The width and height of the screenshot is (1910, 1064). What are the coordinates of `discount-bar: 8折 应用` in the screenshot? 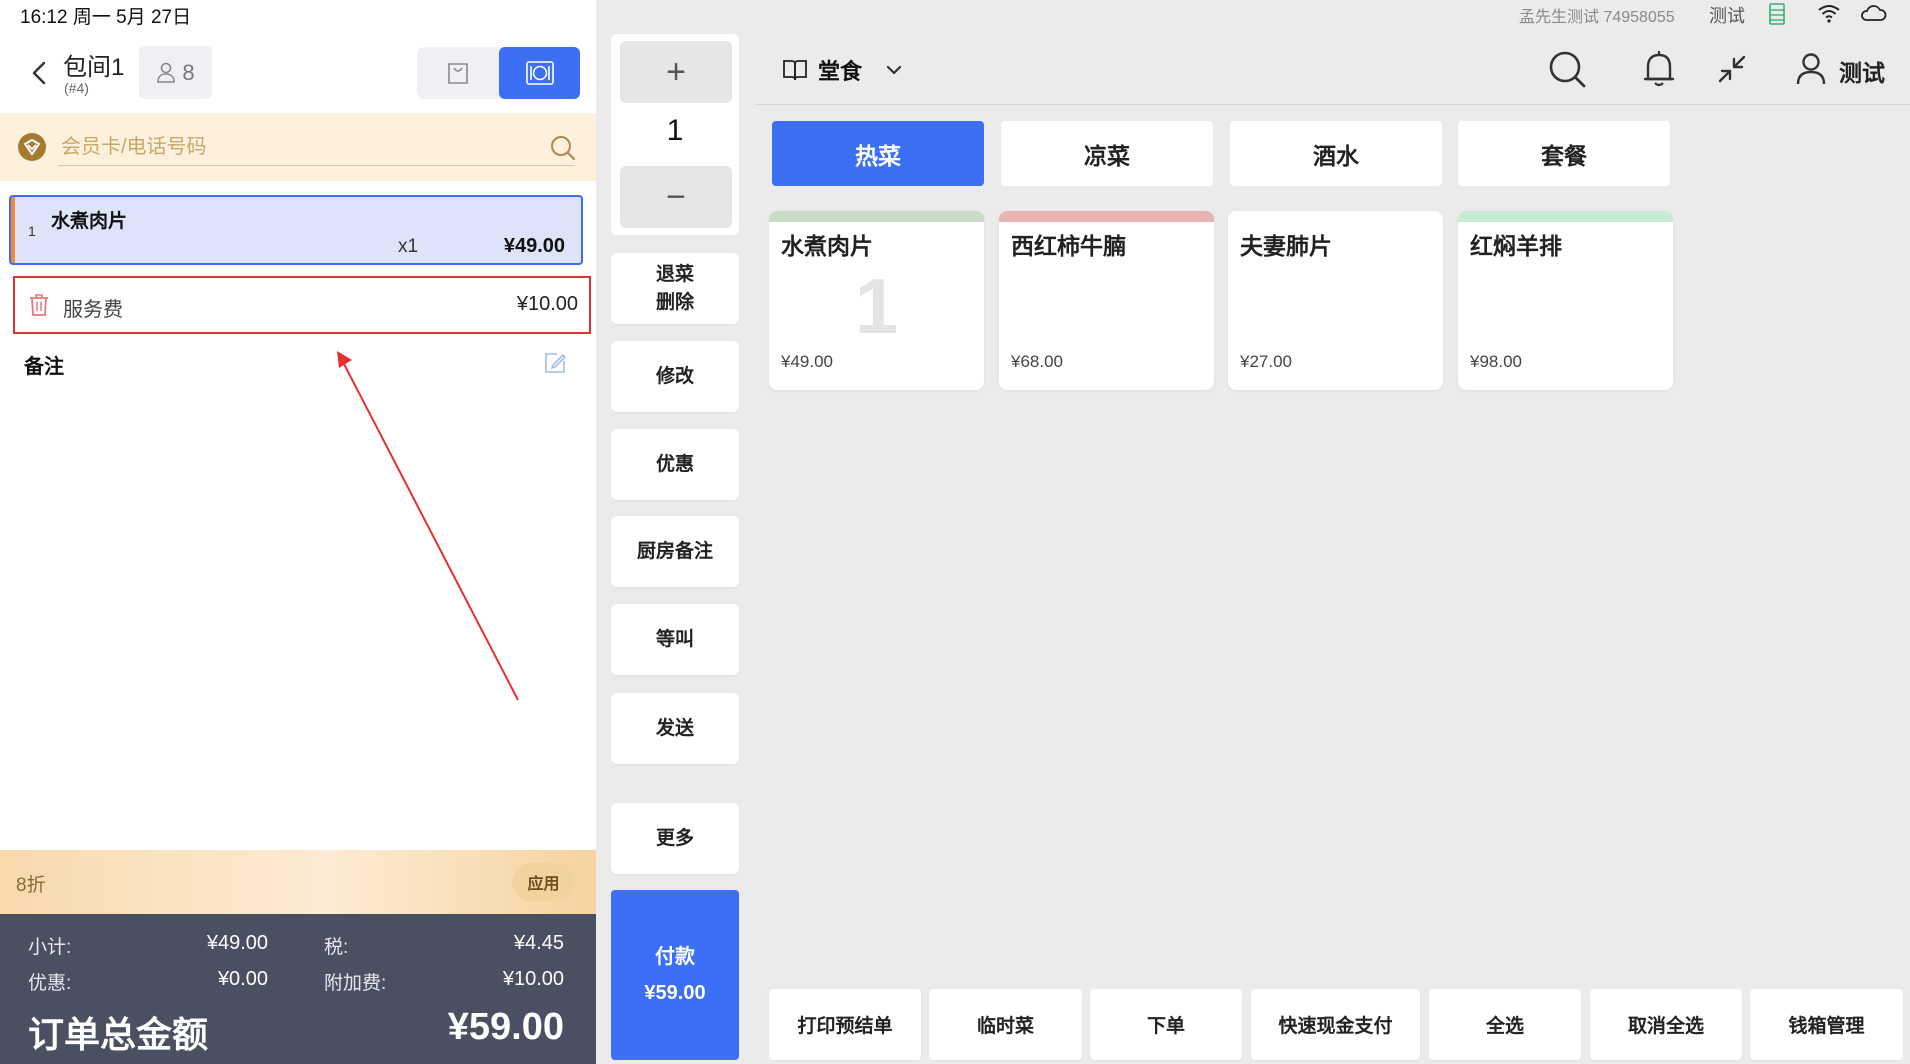 It's located at (298, 882).